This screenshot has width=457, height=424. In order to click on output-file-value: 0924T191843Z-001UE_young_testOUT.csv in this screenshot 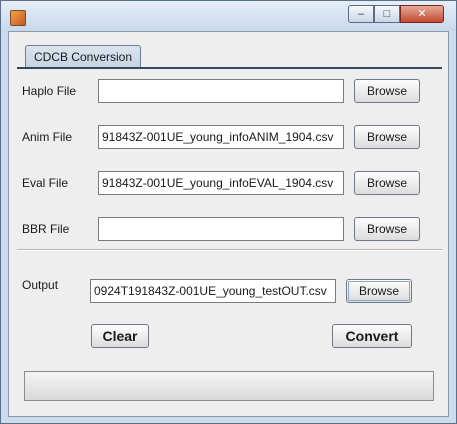, I will do `click(210, 291)`.